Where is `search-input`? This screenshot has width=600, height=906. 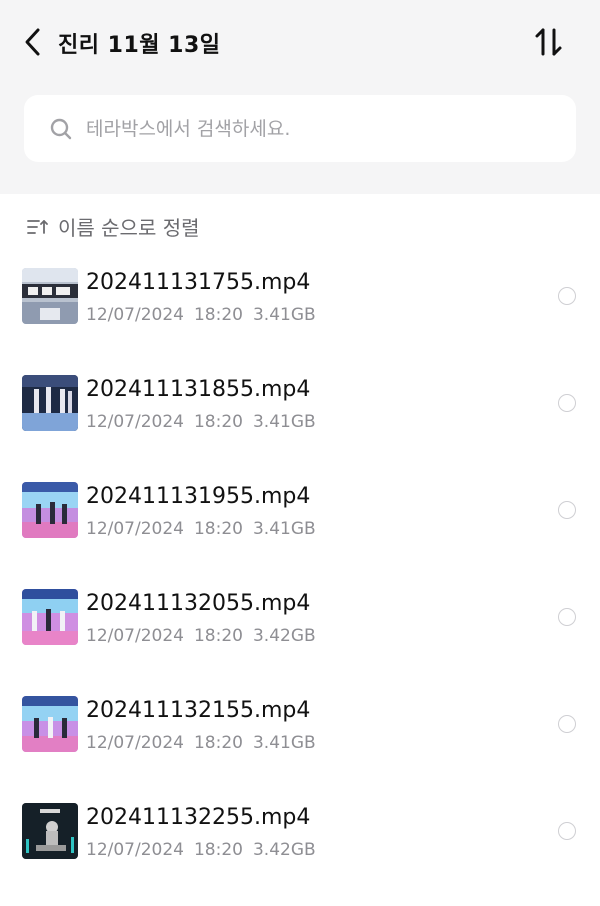 search-input is located at coordinates (316, 128).